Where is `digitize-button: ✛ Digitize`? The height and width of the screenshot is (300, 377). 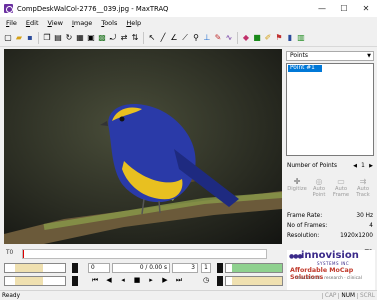
digitize-button: ✛ Digitize is located at coordinates (297, 191).